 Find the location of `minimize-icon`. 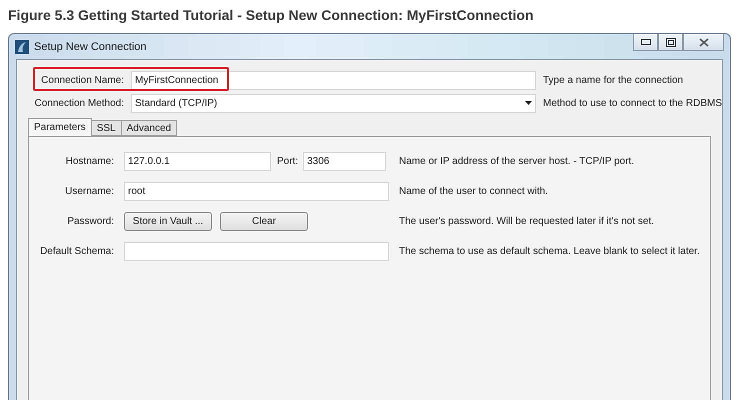

minimize-icon is located at coordinates (645, 42).